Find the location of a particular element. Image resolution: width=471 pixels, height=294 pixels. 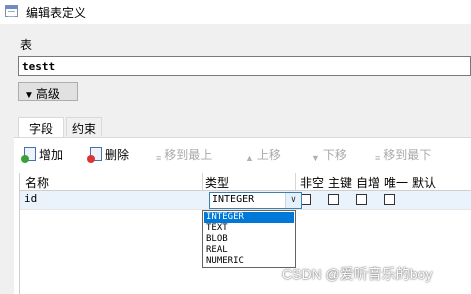

delete-label: 删除 is located at coordinates (117, 155).